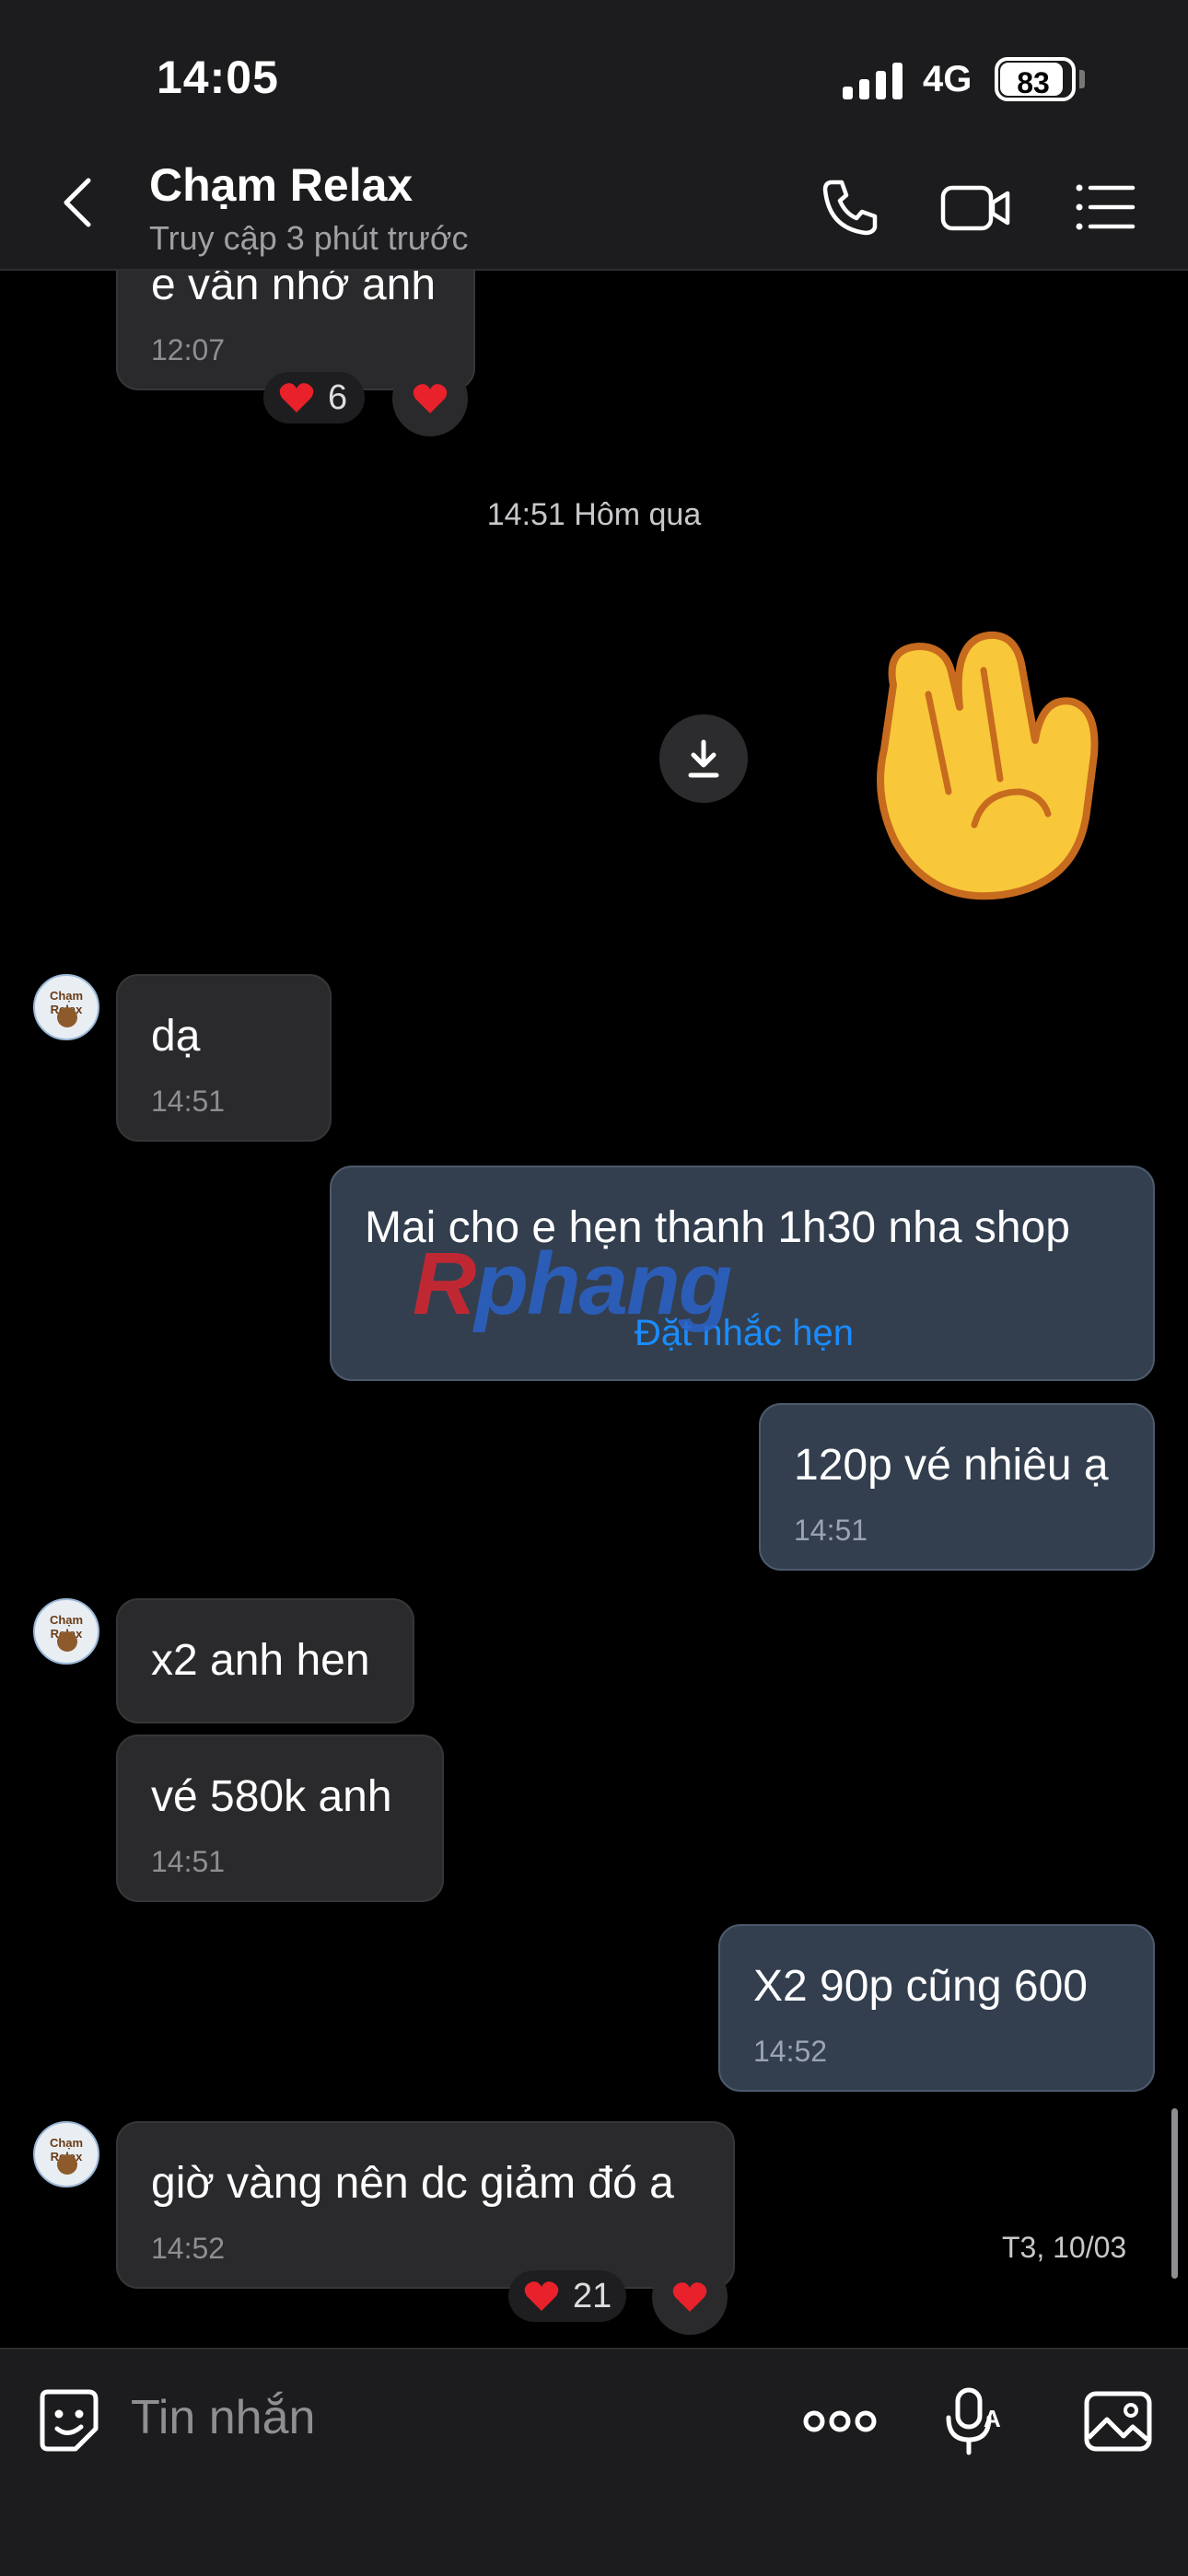 This screenshot has height=2576, width=1188. Describe the element at coordinates (224, 1058) in the screenshot. I see `message-bubble: dạ 14:51` at that location.